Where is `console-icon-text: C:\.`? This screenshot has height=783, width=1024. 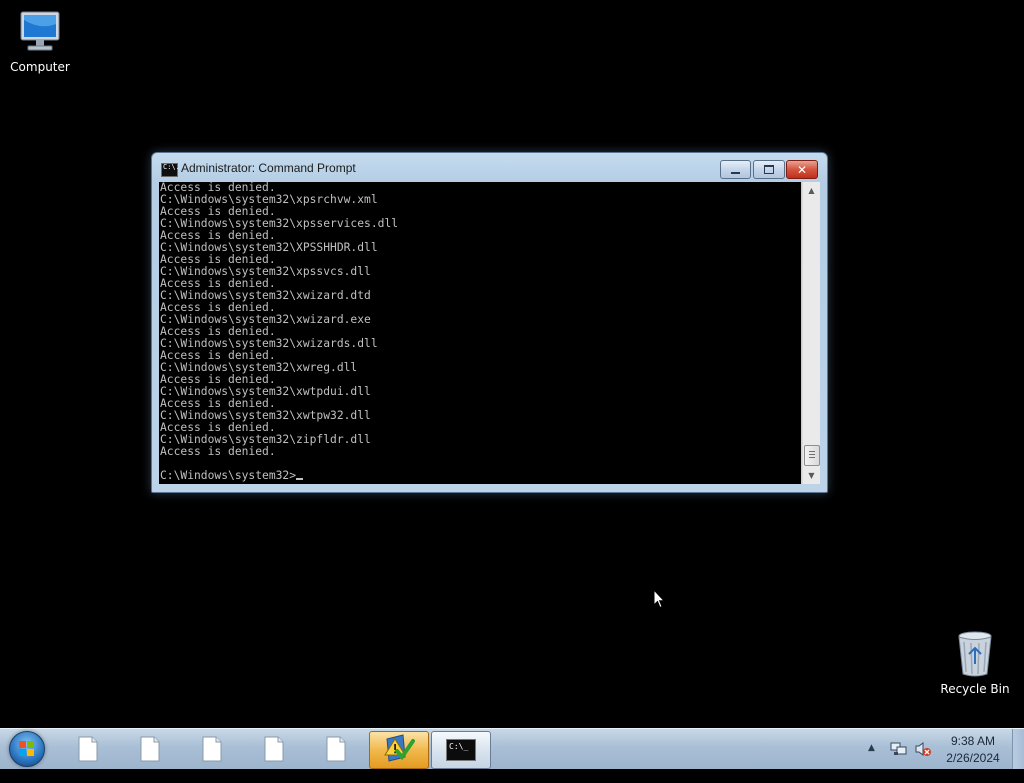
console-icon-text: C:\. is located at coordinates (171, 167).